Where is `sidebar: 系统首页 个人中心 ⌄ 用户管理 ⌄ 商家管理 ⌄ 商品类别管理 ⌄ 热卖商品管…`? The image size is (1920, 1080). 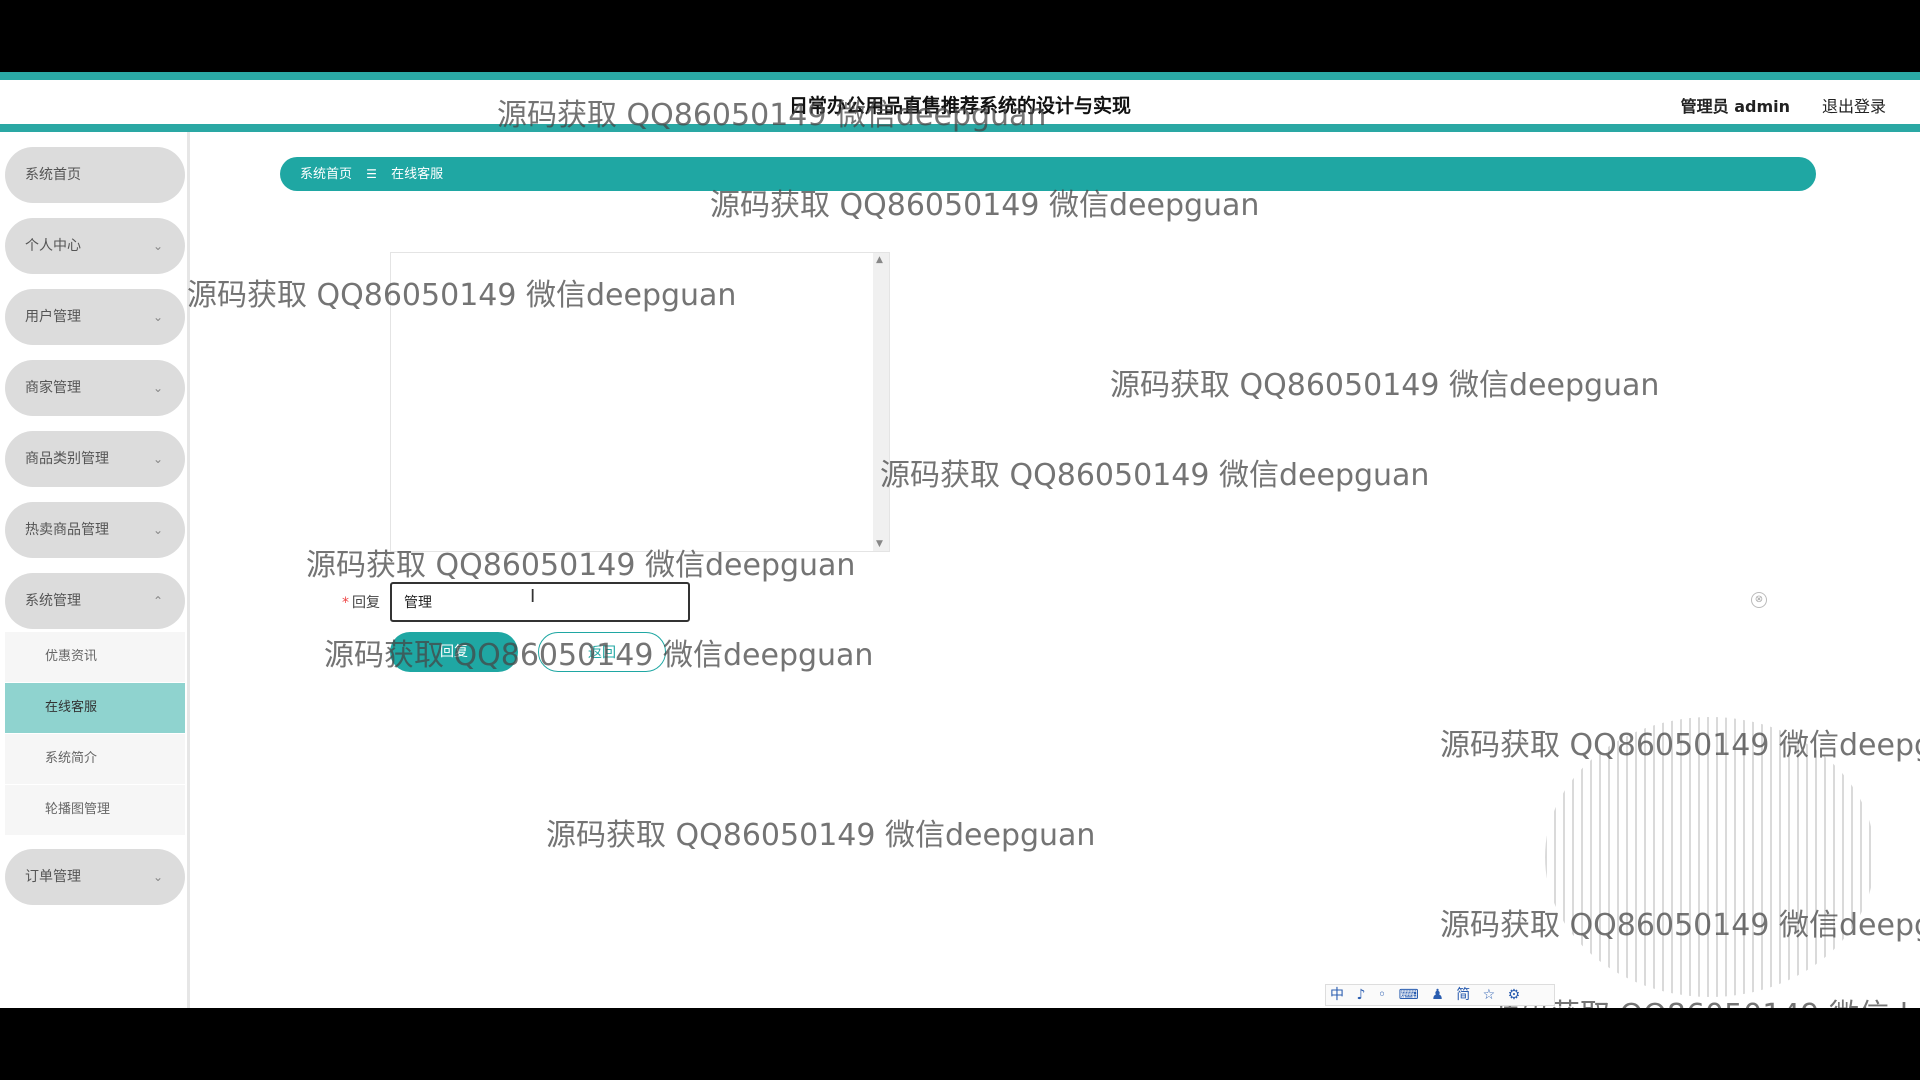
sidebar: 系统首页 个人中心 ⌄ 用户管理 ⌄ 商家管理 ⌄ 商品类别管理 ⌄ 热卖商品管… is located at coordinates (95, 570).